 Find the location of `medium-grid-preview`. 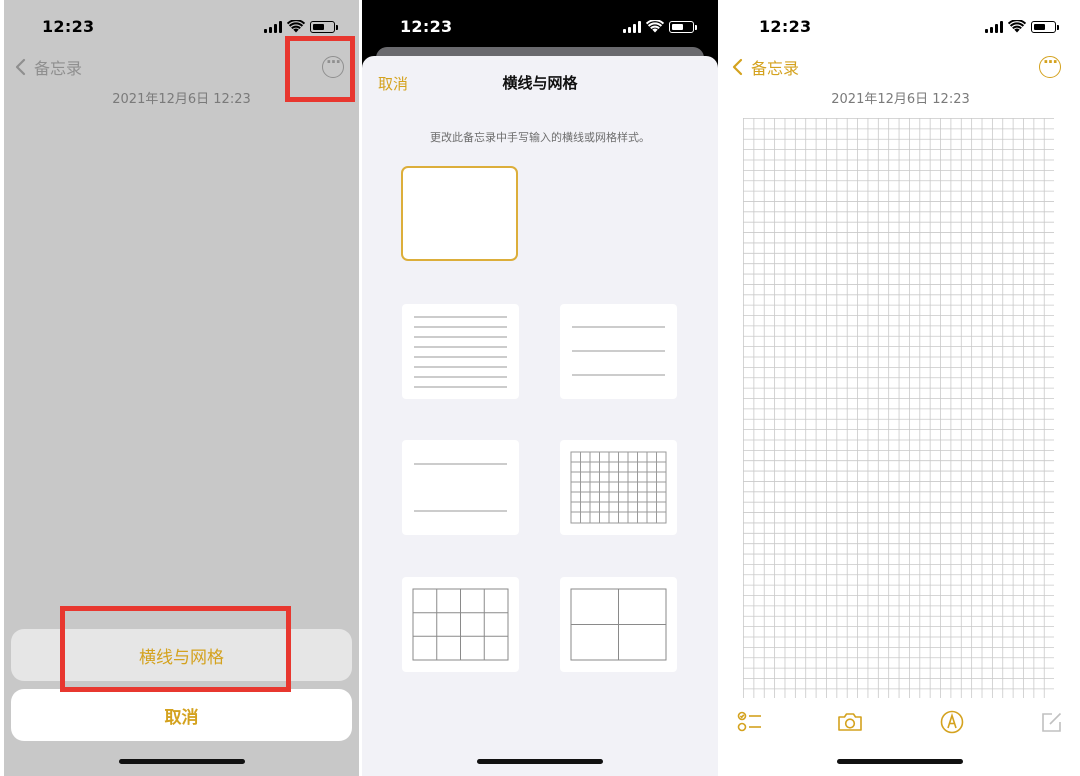

medium-grid-preview is located at coordinates (460, 624).